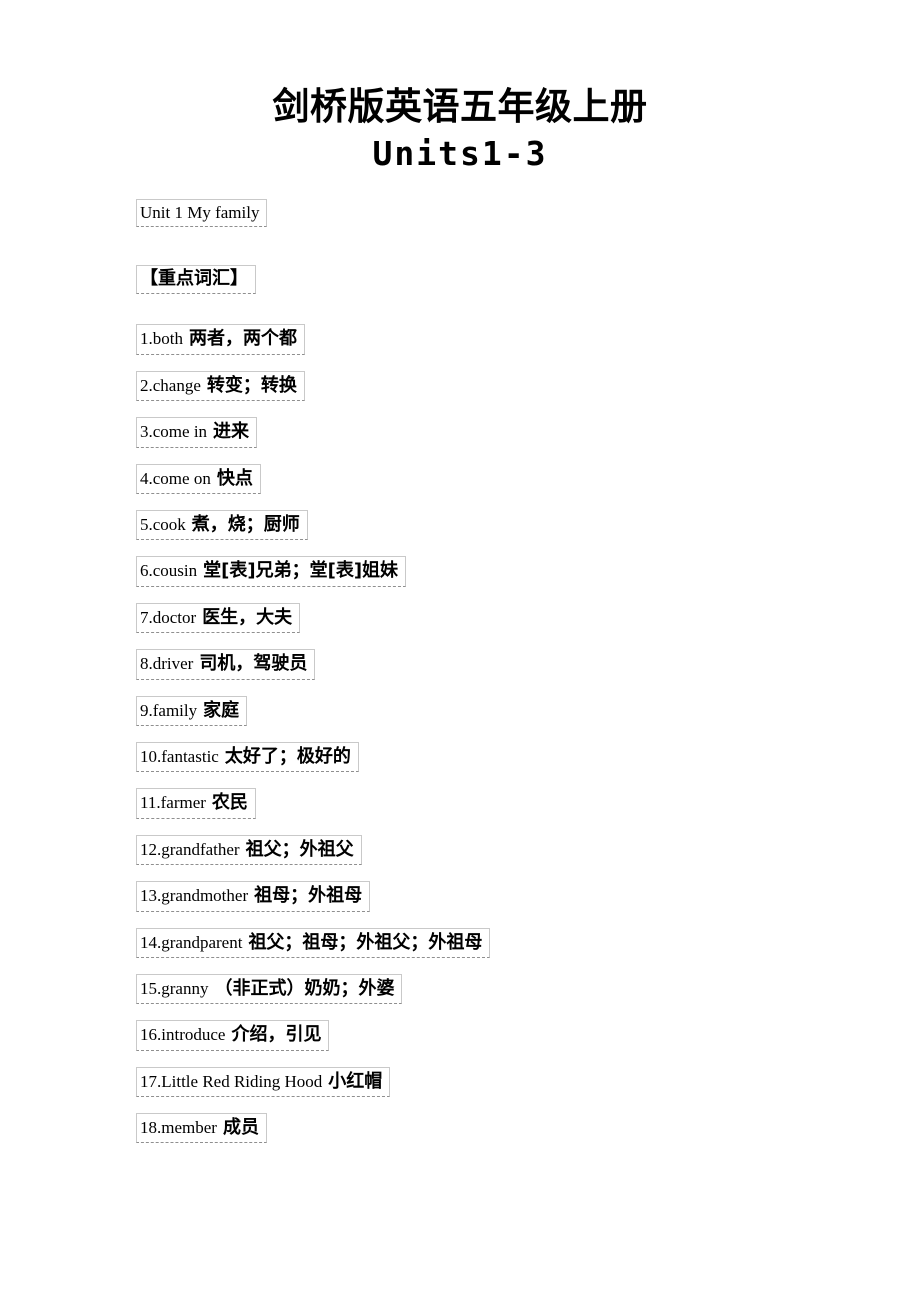  I want to click on unit-heading: Unit 1 My family, so click(202, 212).